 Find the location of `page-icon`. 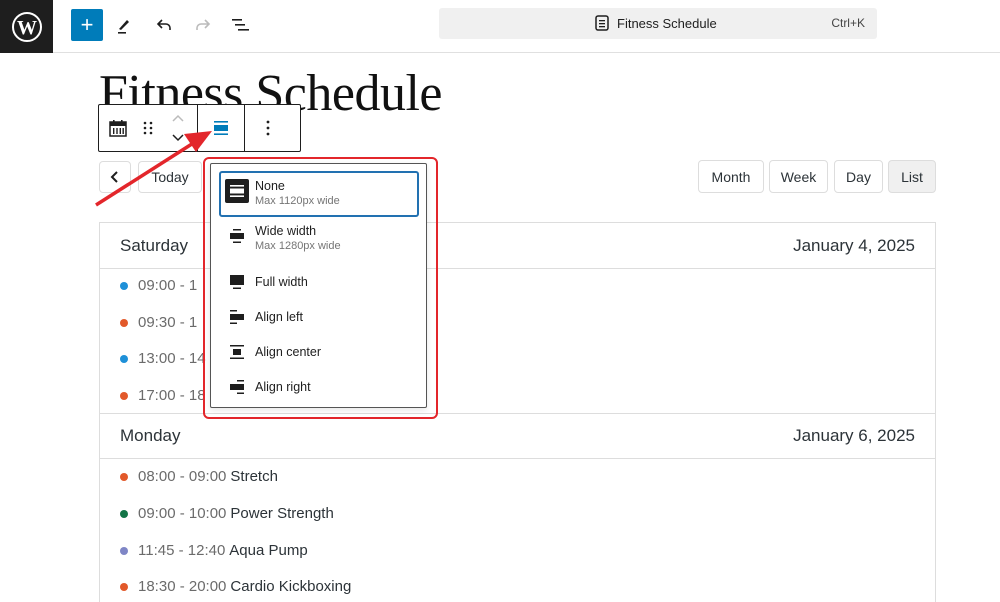

page-icon is located at coordinates (602, 23).